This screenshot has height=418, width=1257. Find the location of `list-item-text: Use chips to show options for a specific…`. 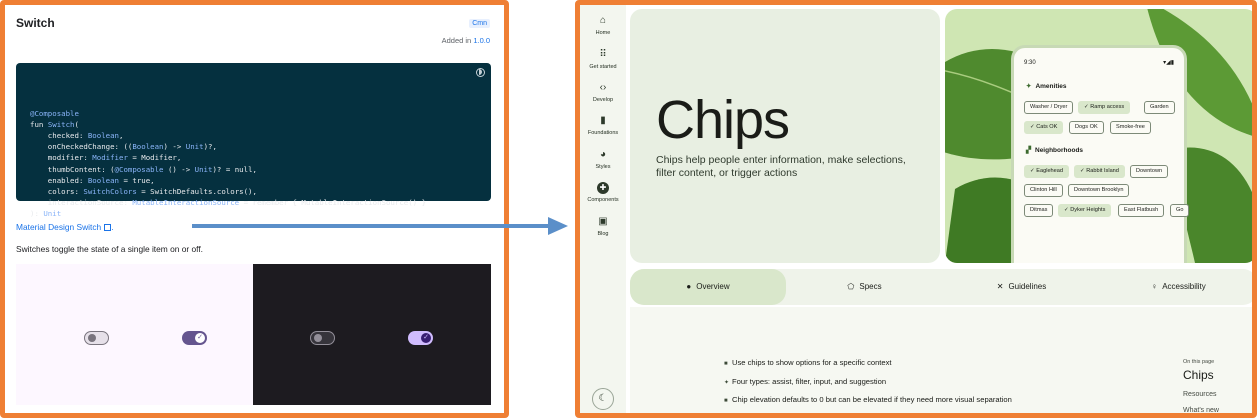

list-item-text: Use chips to show options for a specific… is located at coordinates (812, 362).